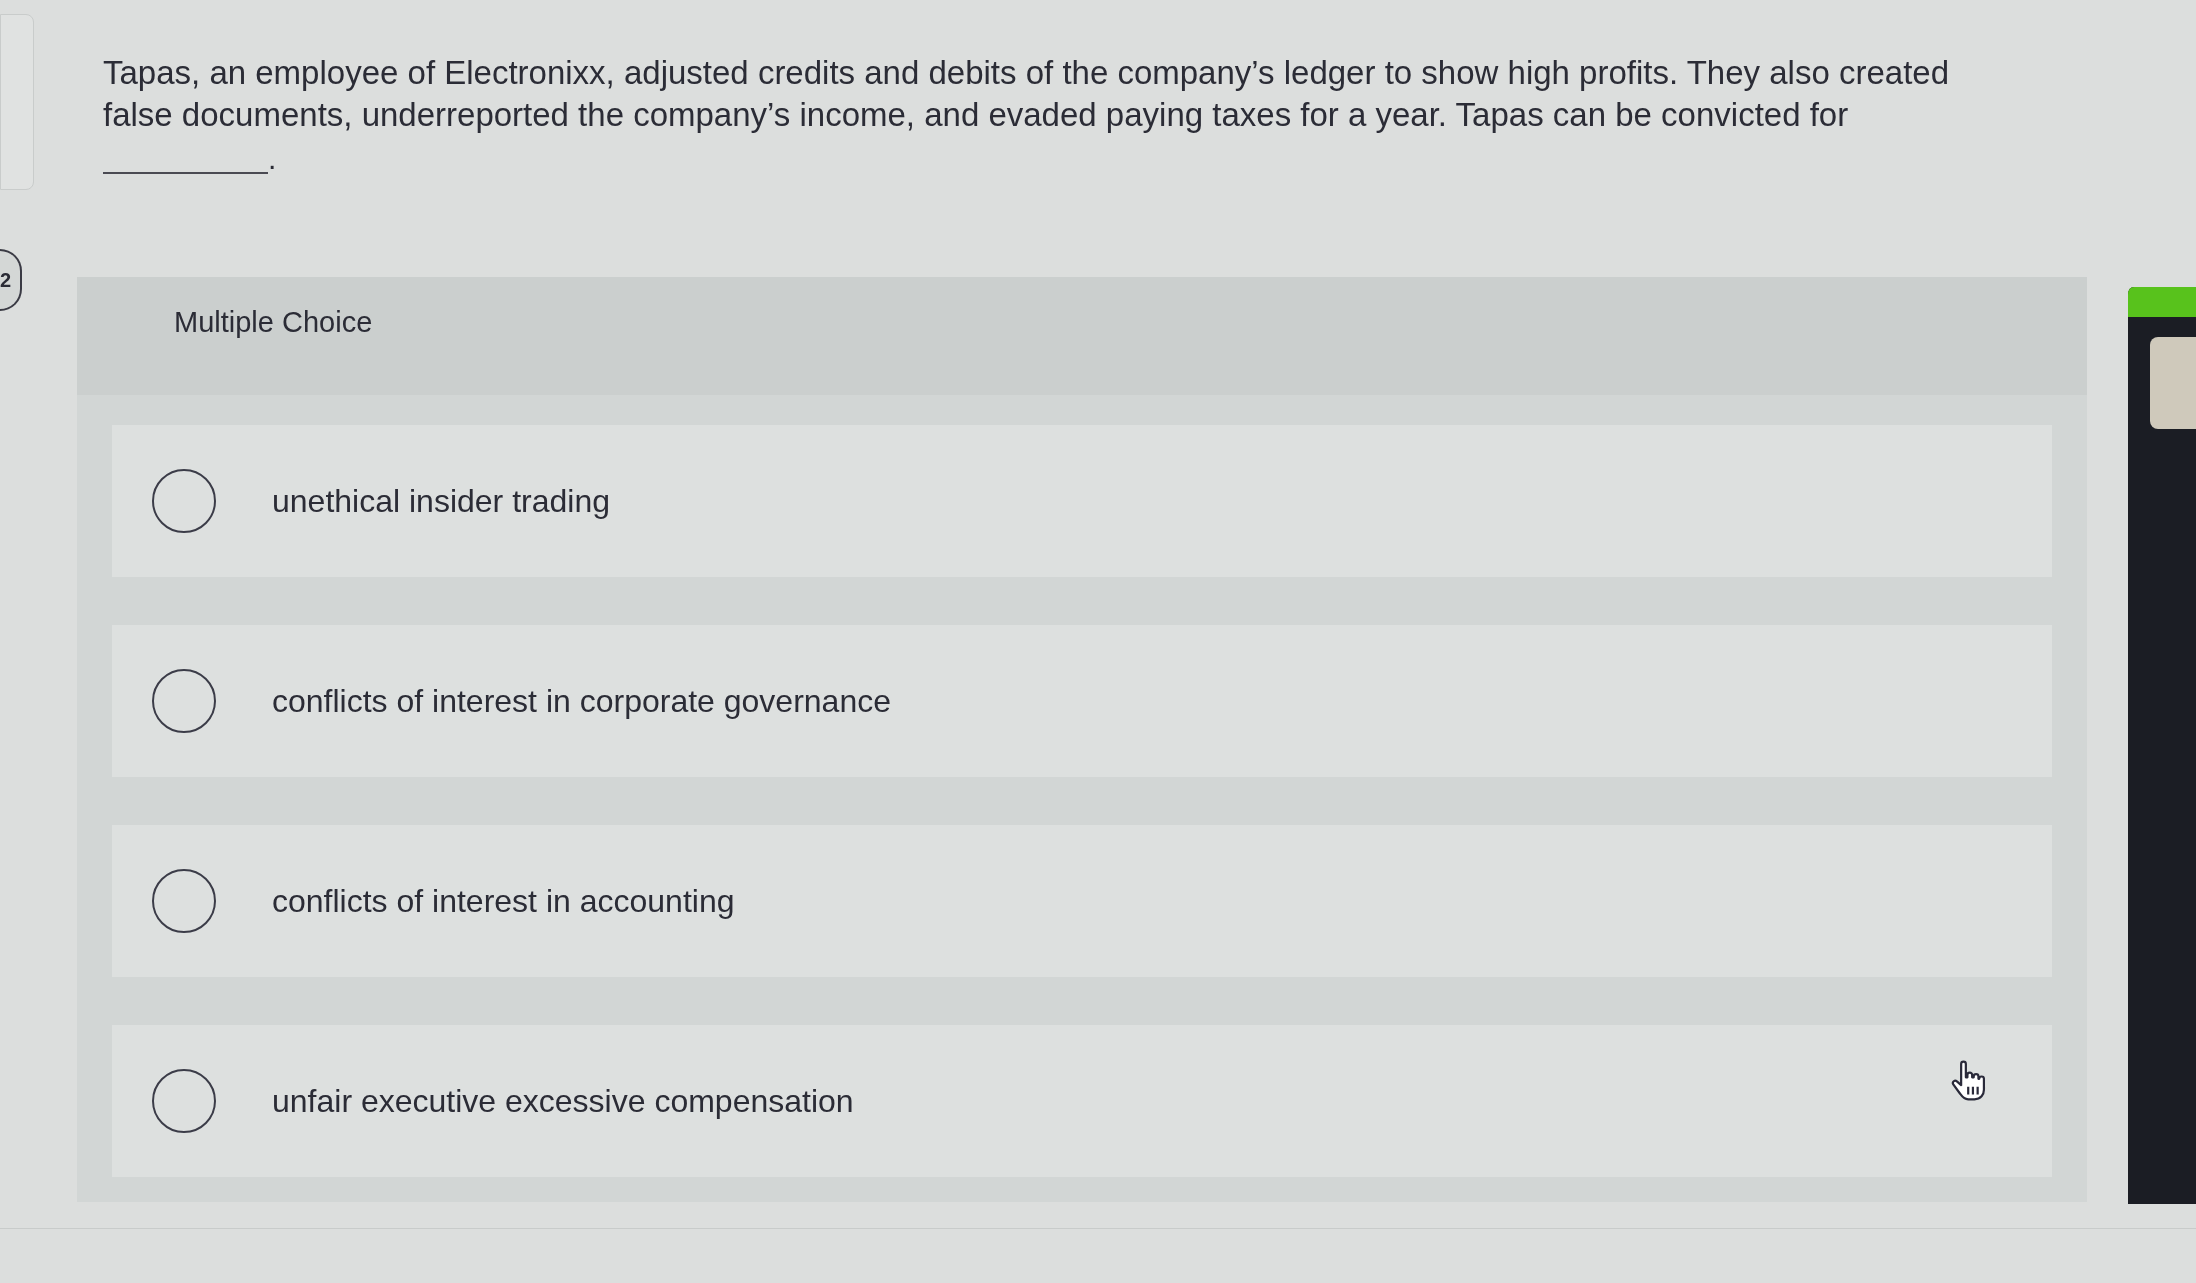  Describe the element at coordinates (563, 1101) in the screenshot. I see `option-label: unfair executive excessive compensation` at that location.